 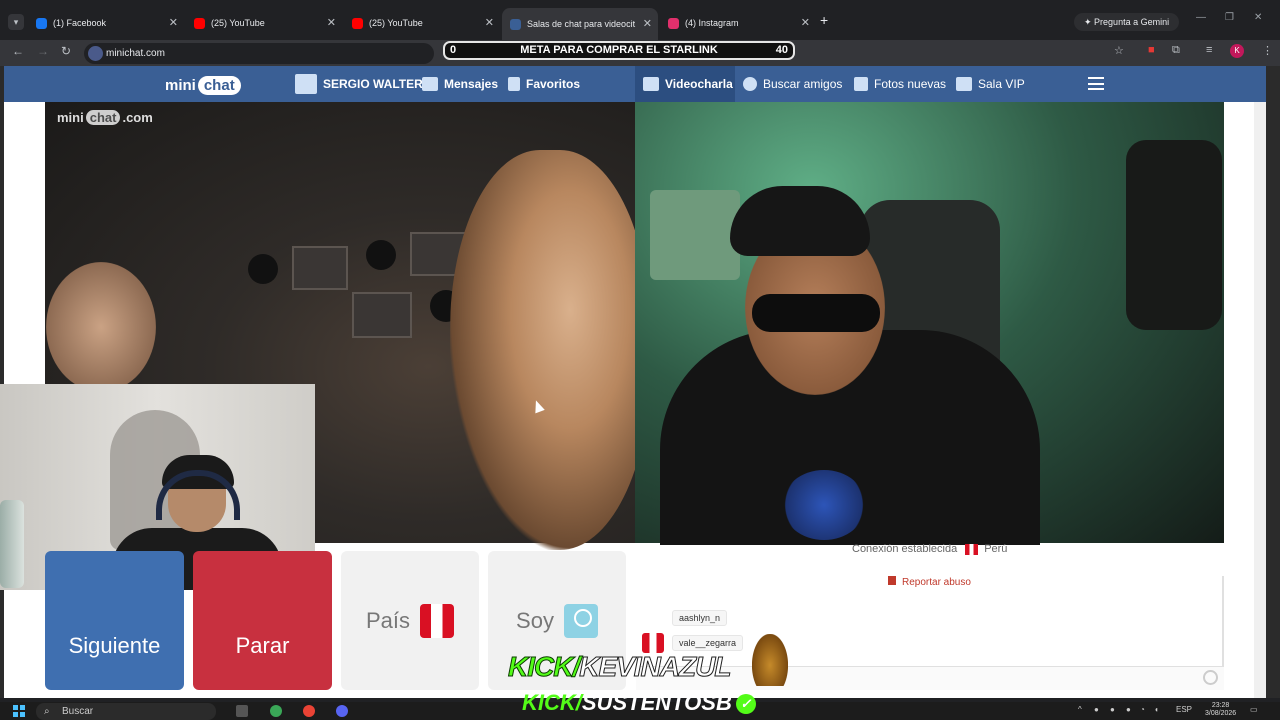 I want to click on taskbar-search: ⌕ Buscar, so click(x=126, y=711).